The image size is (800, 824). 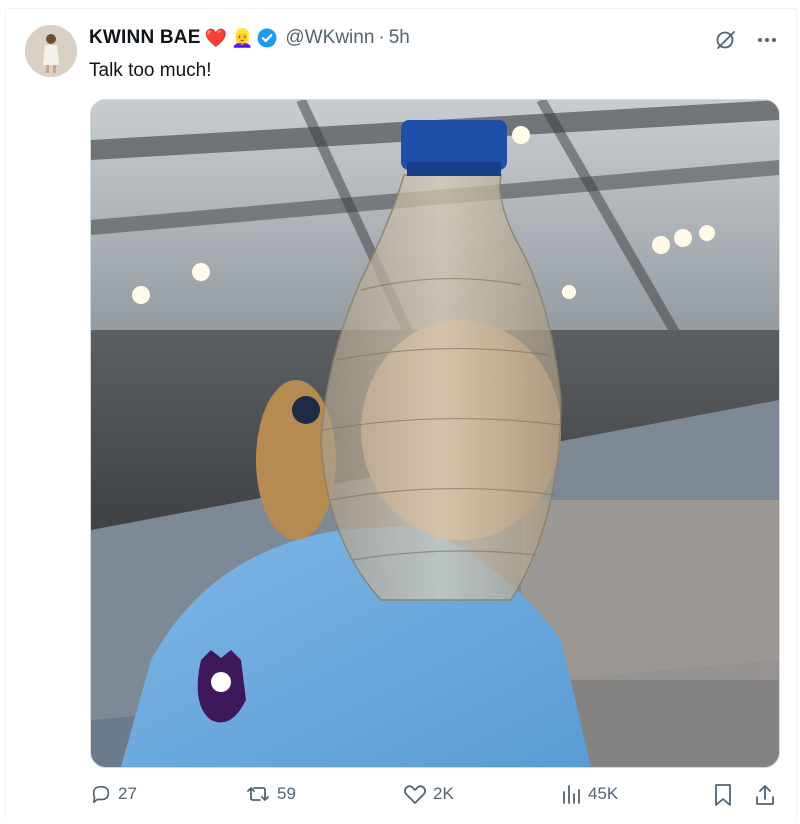 I want to click on heart-emoji: ❤️, so click(x=215, y=38).